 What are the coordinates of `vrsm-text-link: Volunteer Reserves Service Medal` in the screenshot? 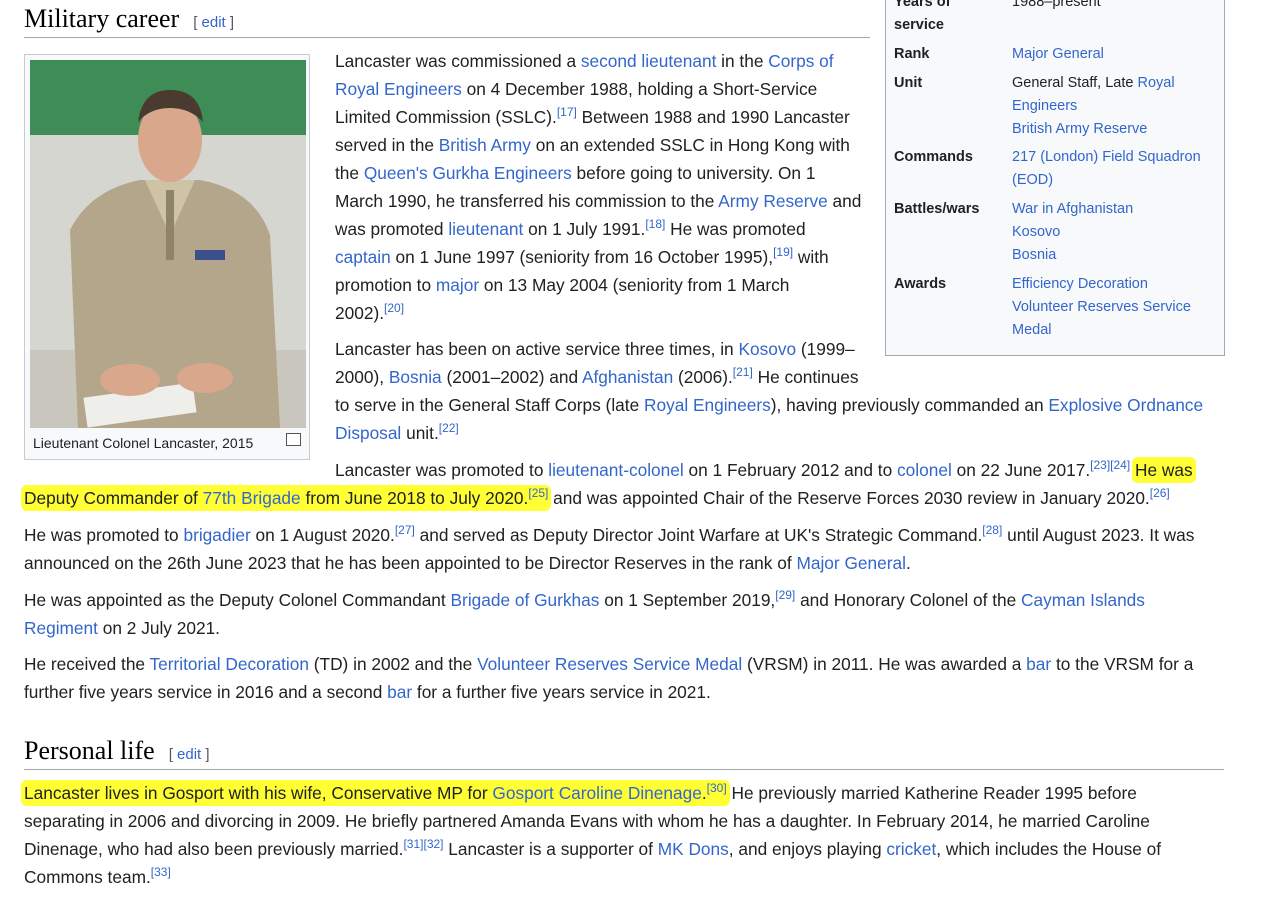 It's located at (609, 664).